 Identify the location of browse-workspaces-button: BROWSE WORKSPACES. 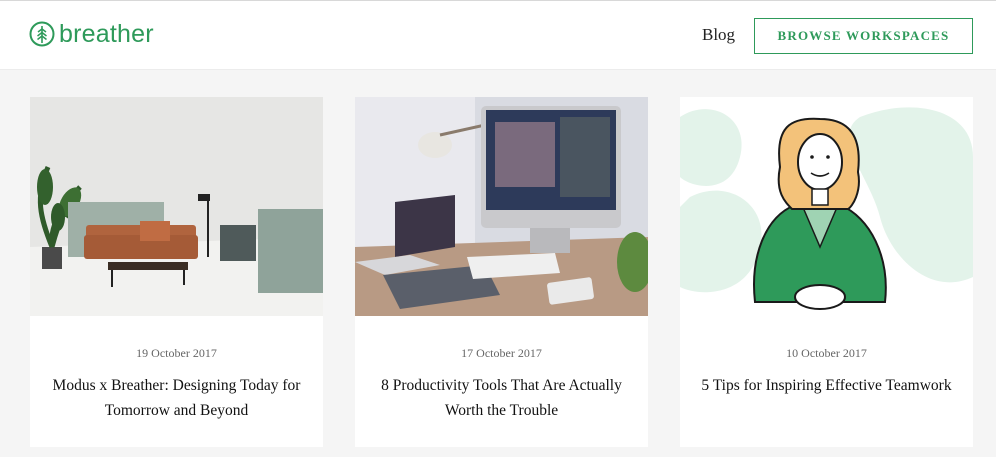
(863, 36).